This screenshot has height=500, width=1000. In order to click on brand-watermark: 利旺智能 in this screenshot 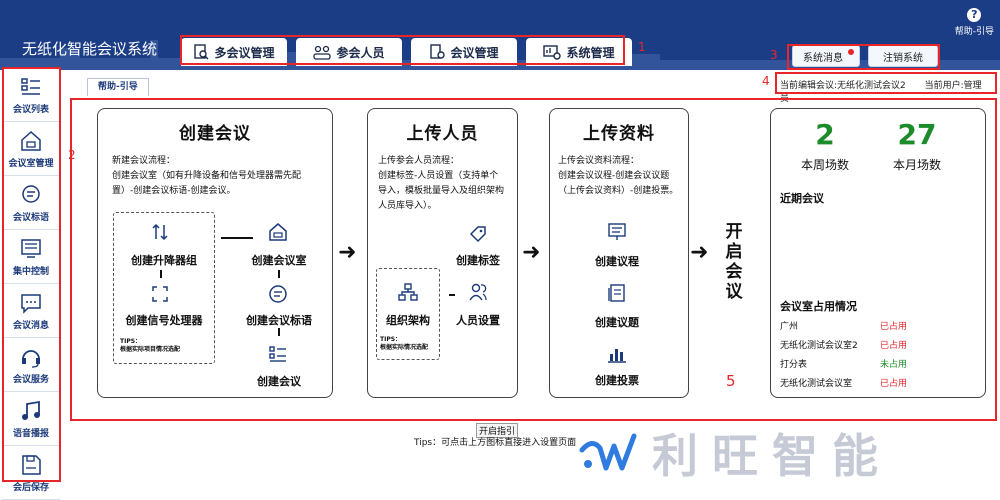, I will do `click(735, 453)`.